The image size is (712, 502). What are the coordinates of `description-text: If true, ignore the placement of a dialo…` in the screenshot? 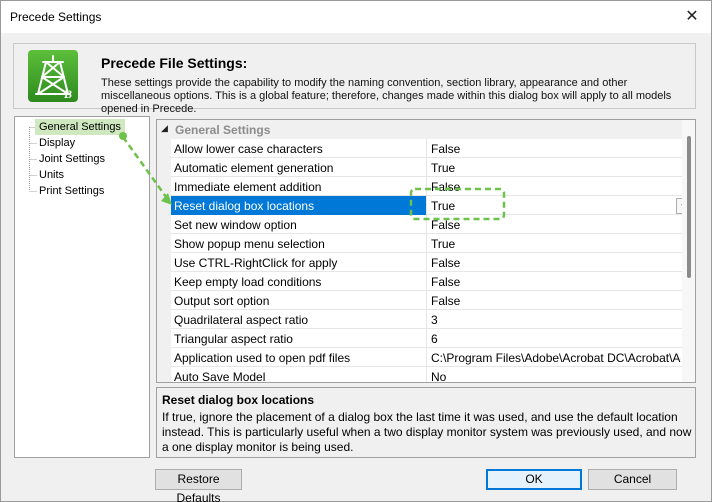 It's located at (427, 432).